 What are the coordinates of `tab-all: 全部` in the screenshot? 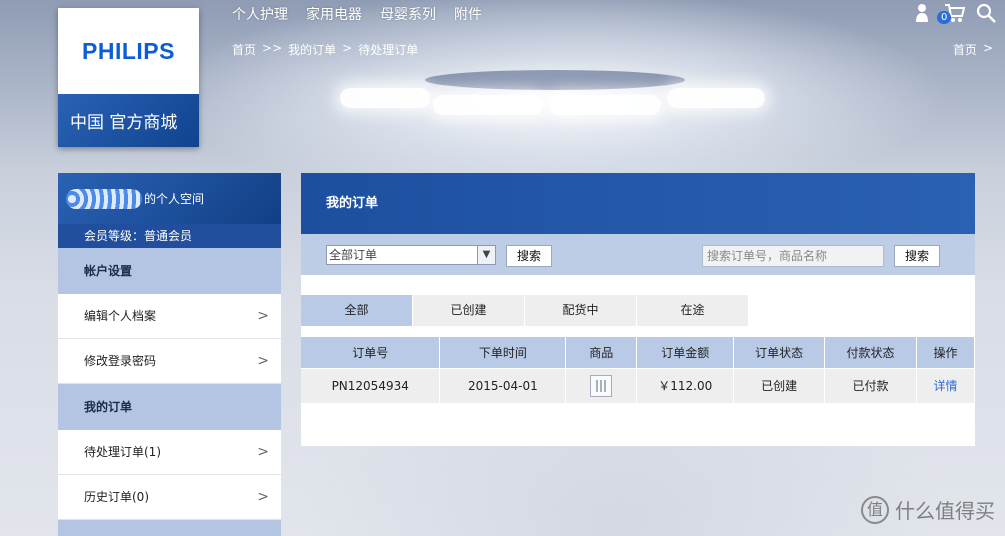 It's located at (357, 310).